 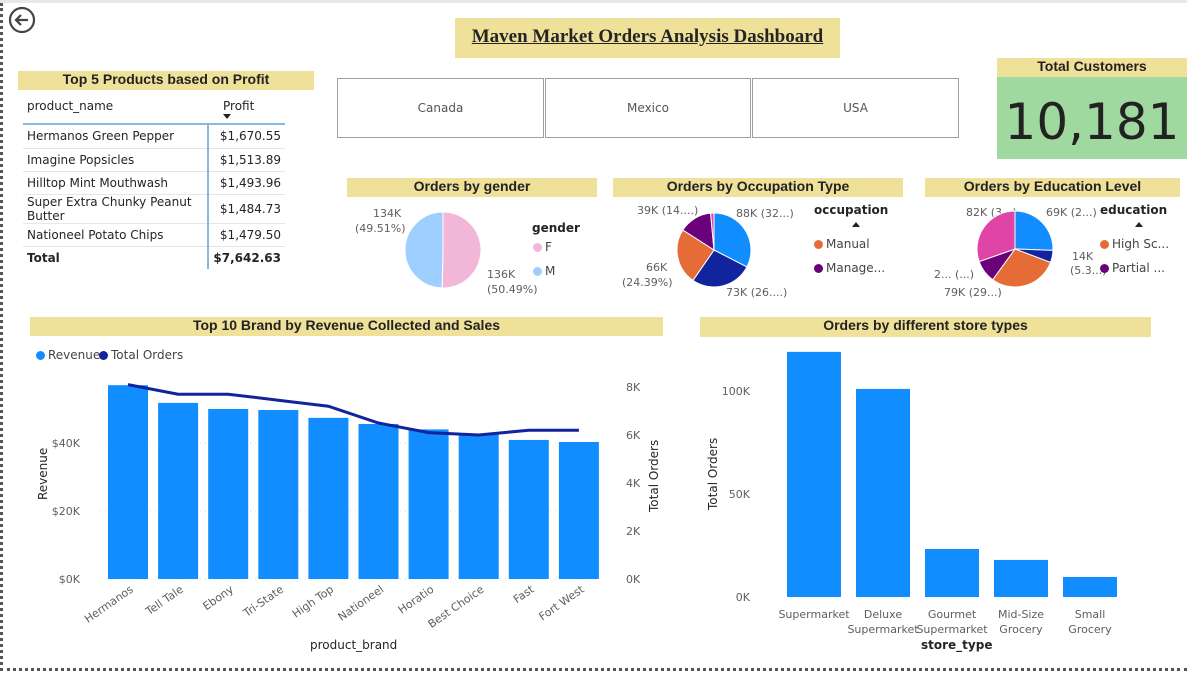 What do you see at coordinates (954, 274) in the screenshot?
I see `pie-label: 2... (...)` at bounding box center [954, 274].